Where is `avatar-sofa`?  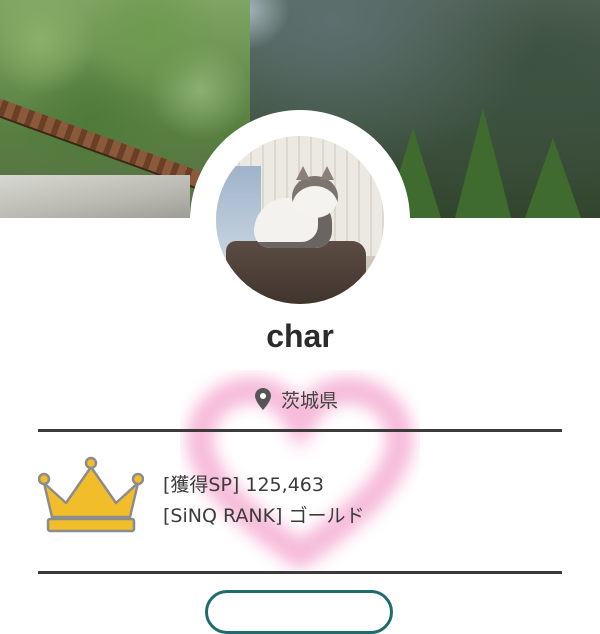 avatar-sofa is located at coordinates (296, 272).